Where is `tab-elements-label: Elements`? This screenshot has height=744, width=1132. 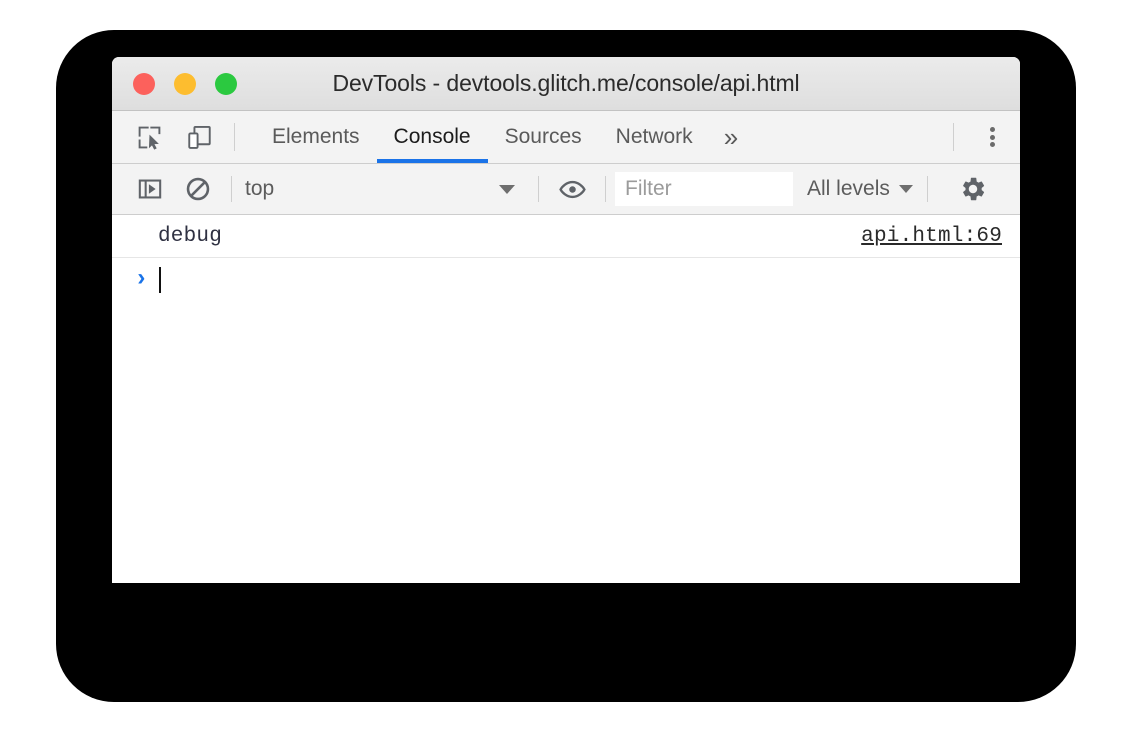 tab-elements-label: Elements is located at coordinates (316, 136).